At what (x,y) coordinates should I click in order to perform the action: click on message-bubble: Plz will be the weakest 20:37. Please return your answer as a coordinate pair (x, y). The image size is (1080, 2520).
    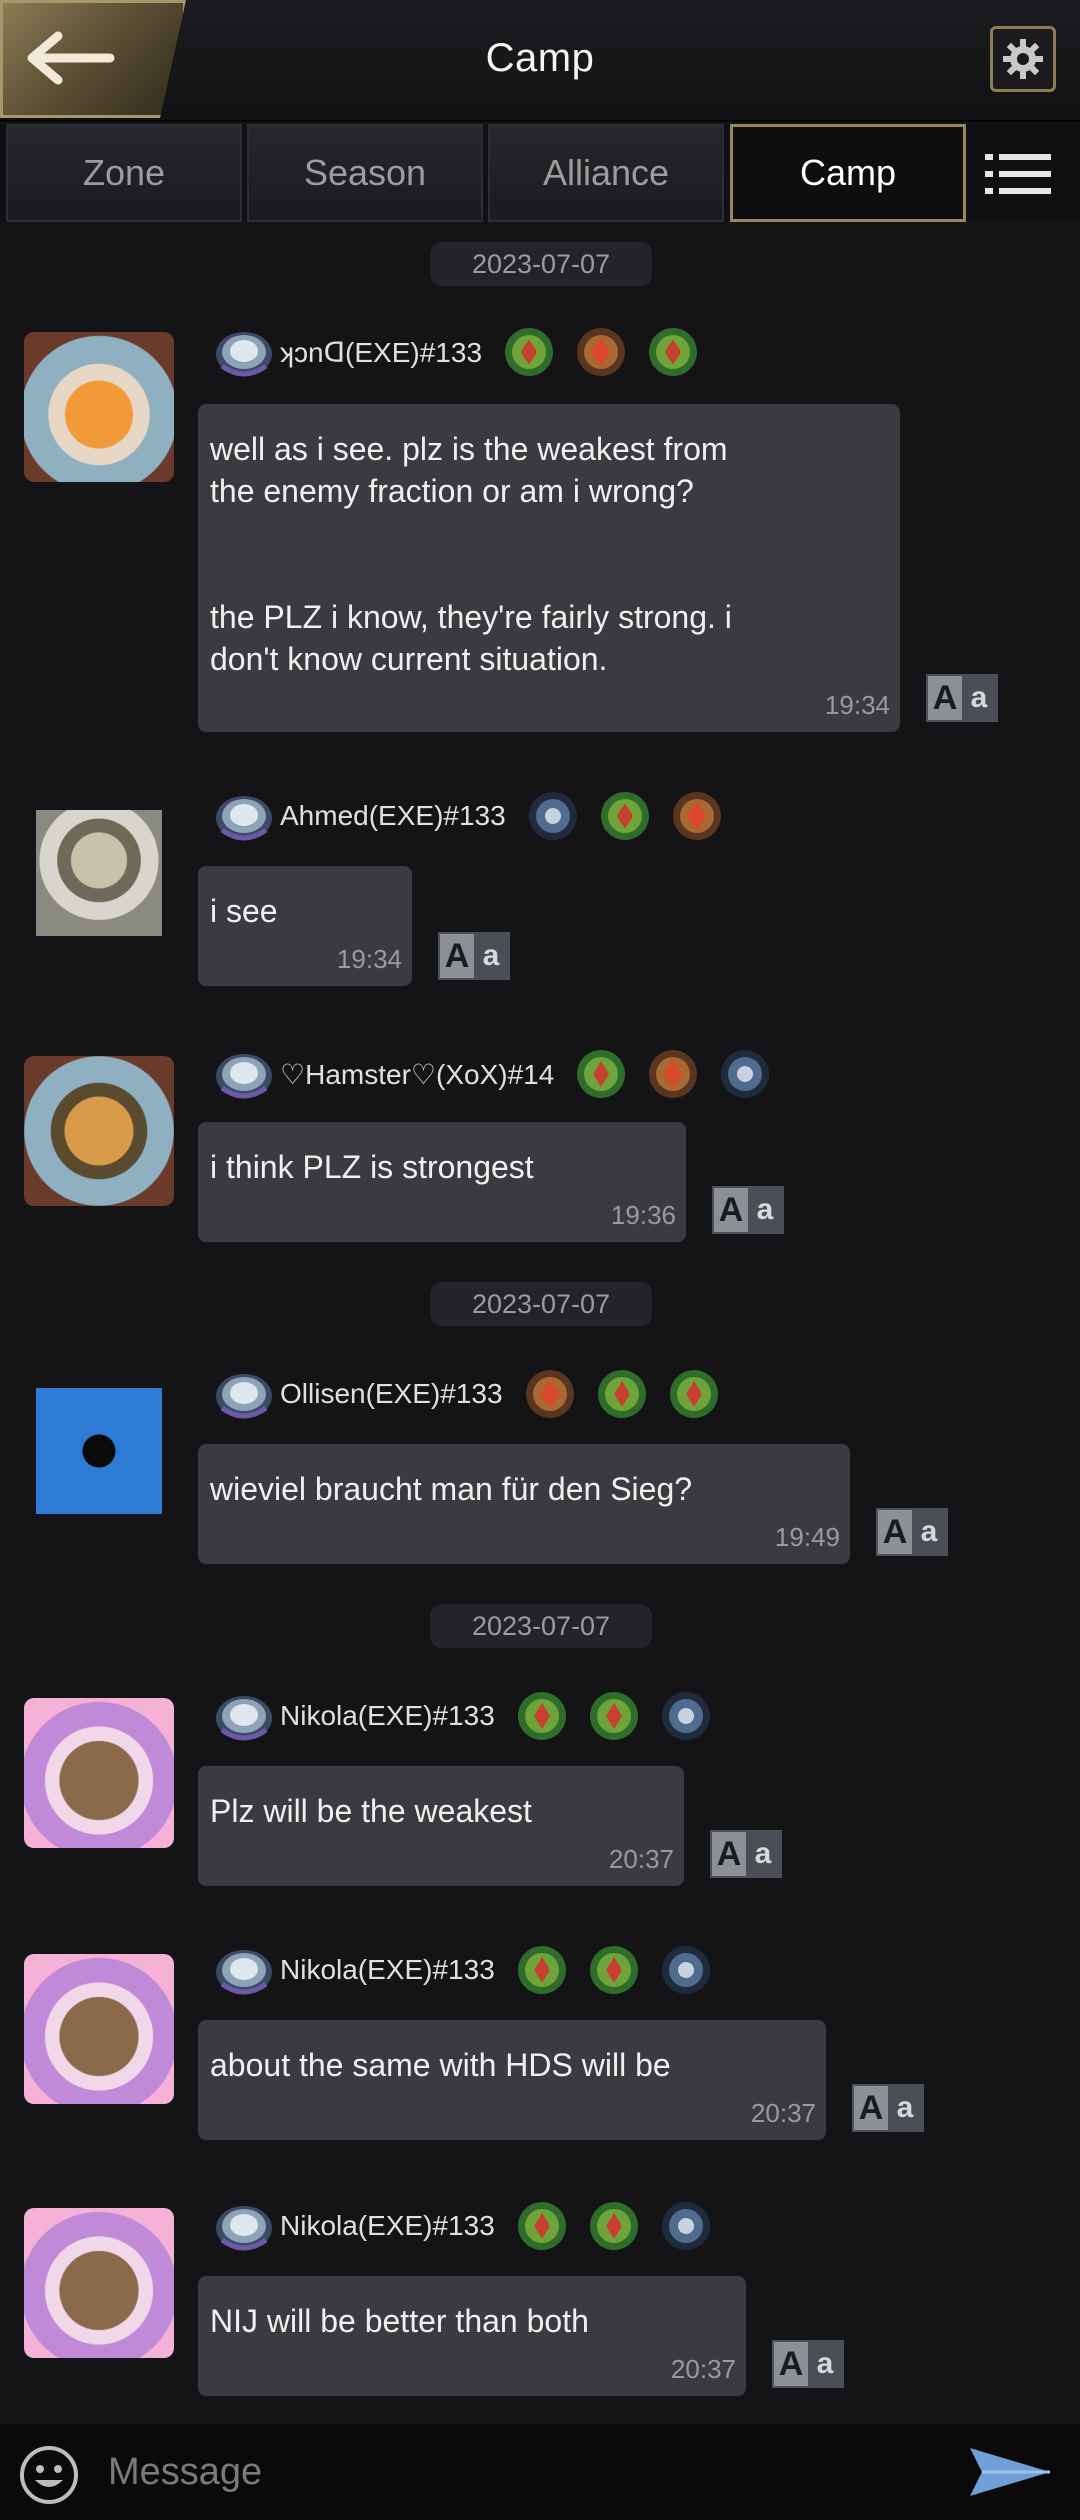
    Looking at the image, I should click on (441, 1826).